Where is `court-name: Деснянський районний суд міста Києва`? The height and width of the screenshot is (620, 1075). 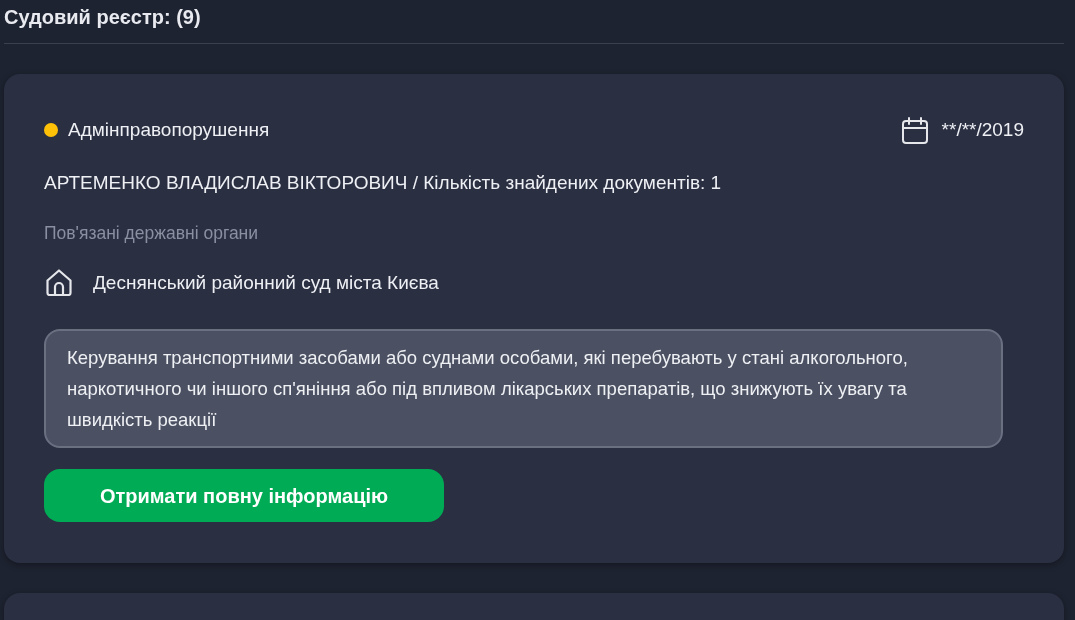 court-name: Деснянський районний суд міста Києва is located at coordinates (266, 282).